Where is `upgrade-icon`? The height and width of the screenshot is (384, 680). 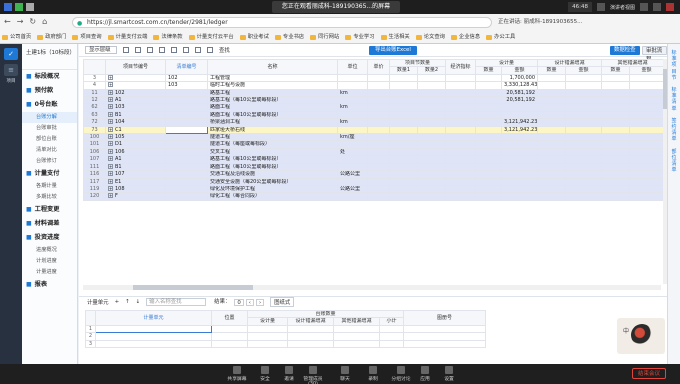 upgrade-icon is located at coordinates (174, 50).